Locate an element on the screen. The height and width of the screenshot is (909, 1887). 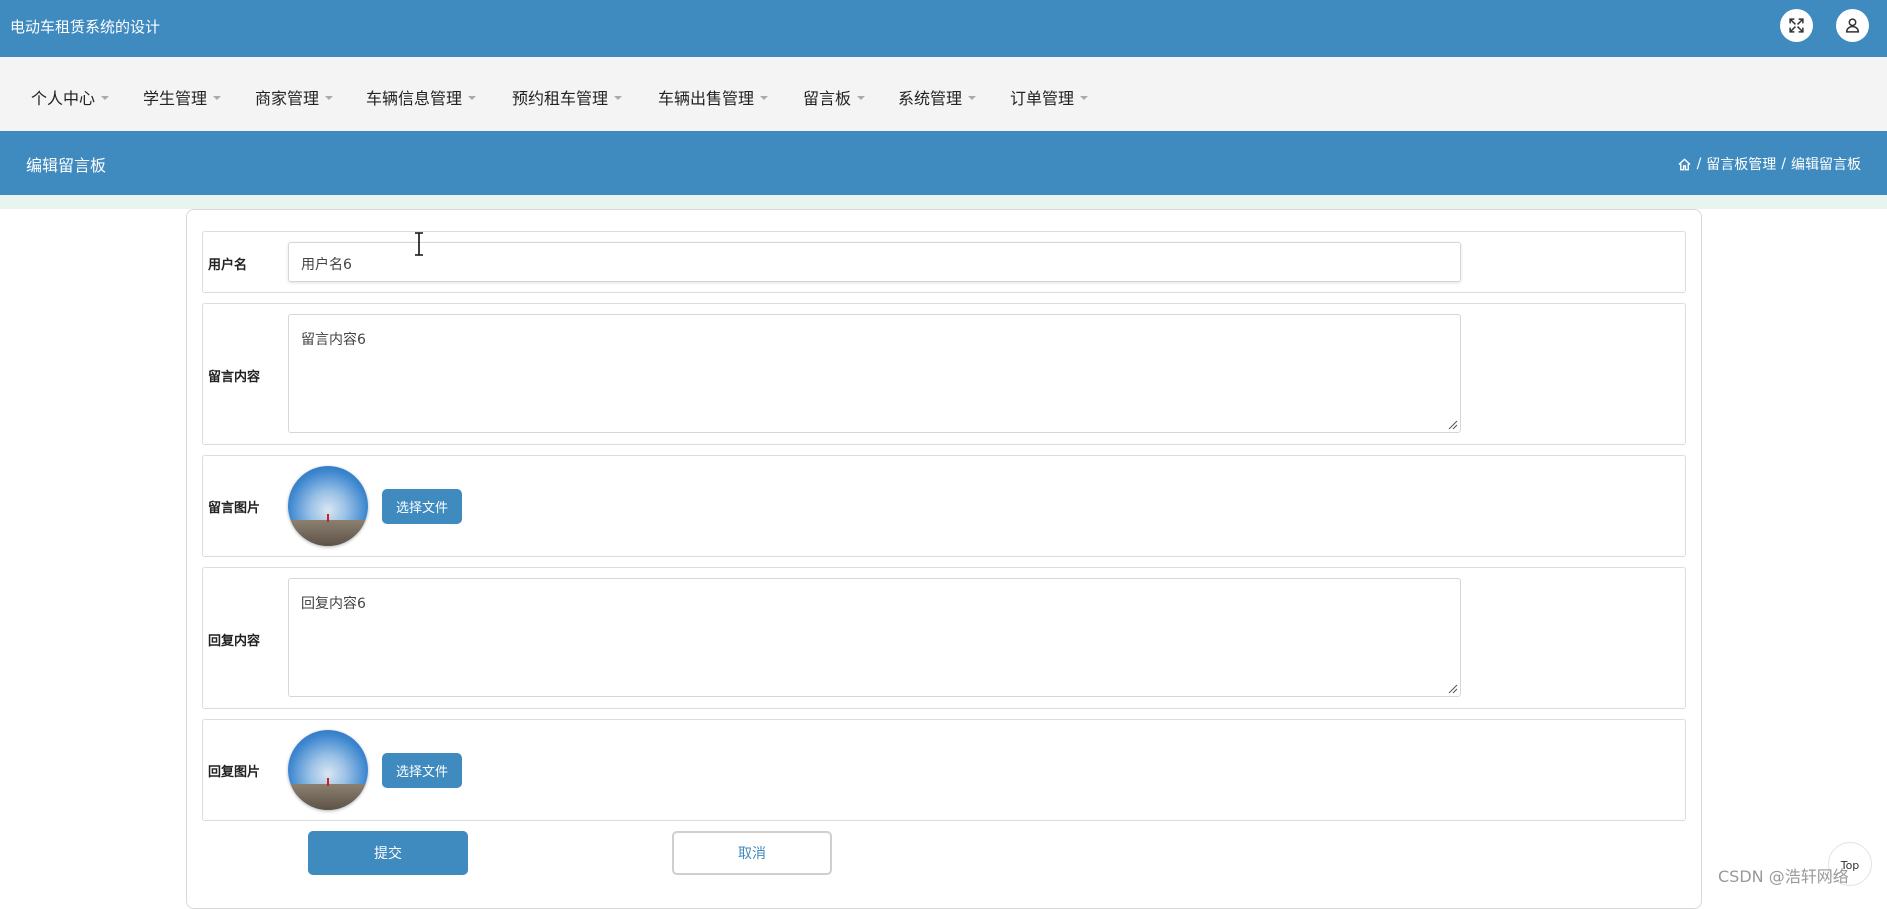
reply-content-textarea: 回复内容6 is located at coordinates (874, 637).